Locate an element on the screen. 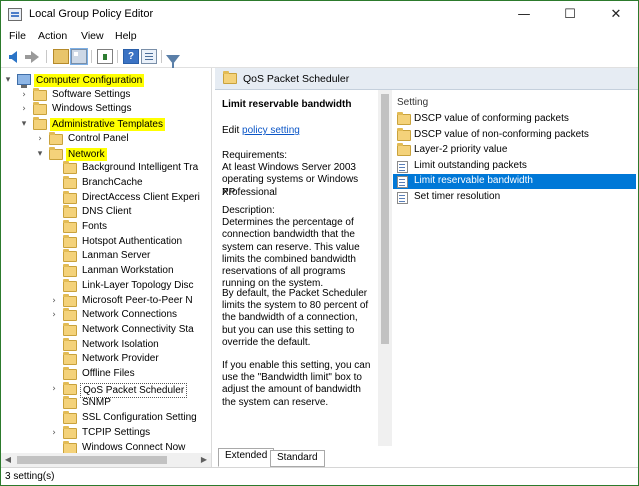 This screenshot has height=486, width=639. tree-item: Link-Layer Topology Disc is located at coordinates (106, 286).